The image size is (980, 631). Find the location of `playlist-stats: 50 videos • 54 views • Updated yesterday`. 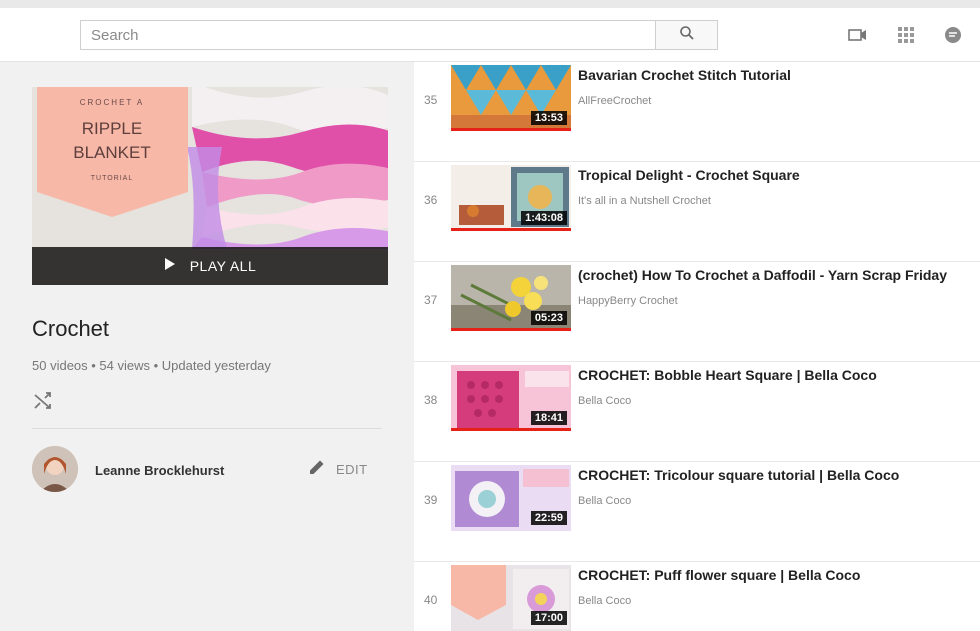

playlist-stats: 50 videos • 54 views • Updated yesterday is located at coordinates (151, 365).